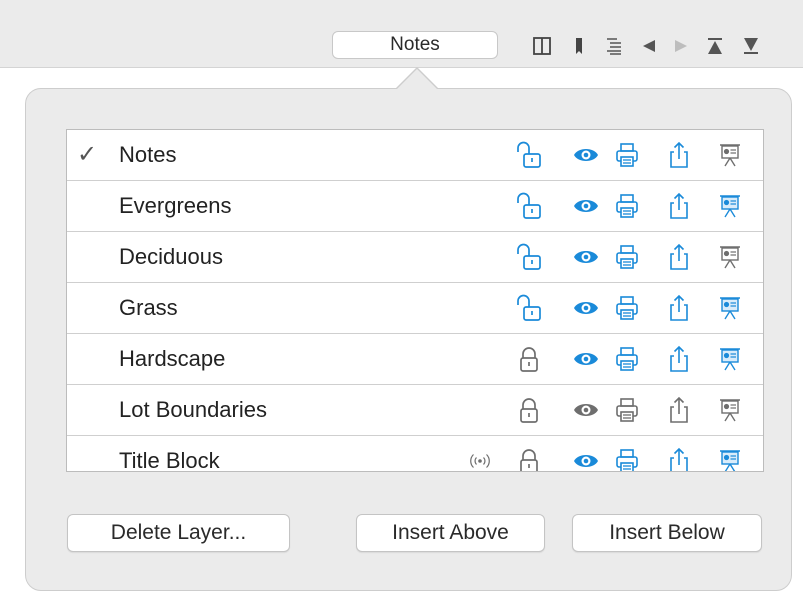 This screenshot has height=596, width=803. What do you see at coordinates (417, 79) in the screenshot?
I see `popover-arrow-fill` at bounding box center [417, 79].